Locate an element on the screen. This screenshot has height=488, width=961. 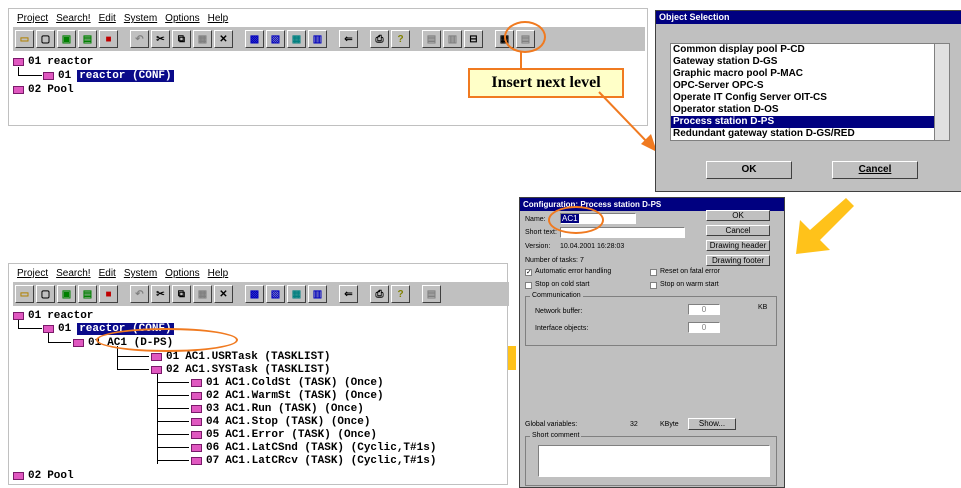
tree-node: 03 AC1.Run (TASK) (Once) is located at coordinates (277, 408).